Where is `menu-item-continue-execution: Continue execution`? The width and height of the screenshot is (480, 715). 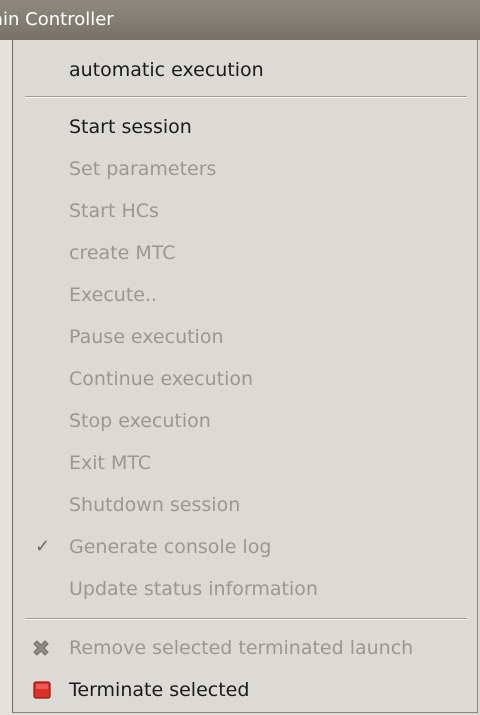 menu-item-continue-execution: Continue execution is located at coordinates (245, 379).